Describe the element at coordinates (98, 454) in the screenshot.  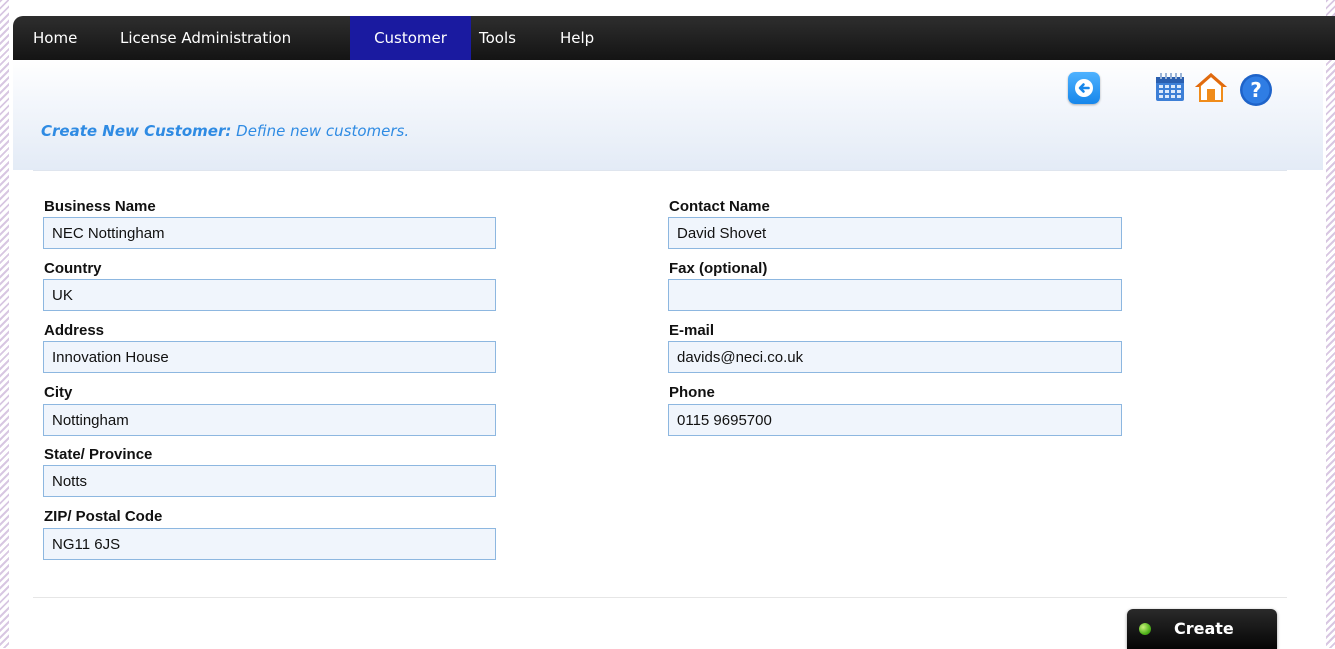
I see `state-province-label: State/ Province` at that location.